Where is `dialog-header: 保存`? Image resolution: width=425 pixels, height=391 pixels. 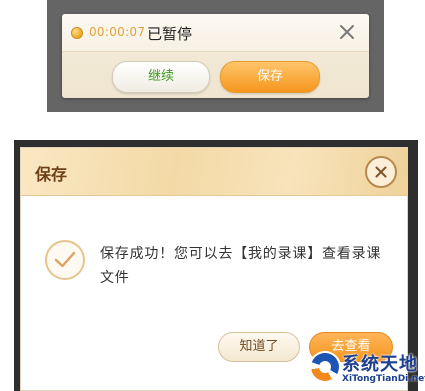
dialog-header: 保存 is located at coordinates (214, 172).